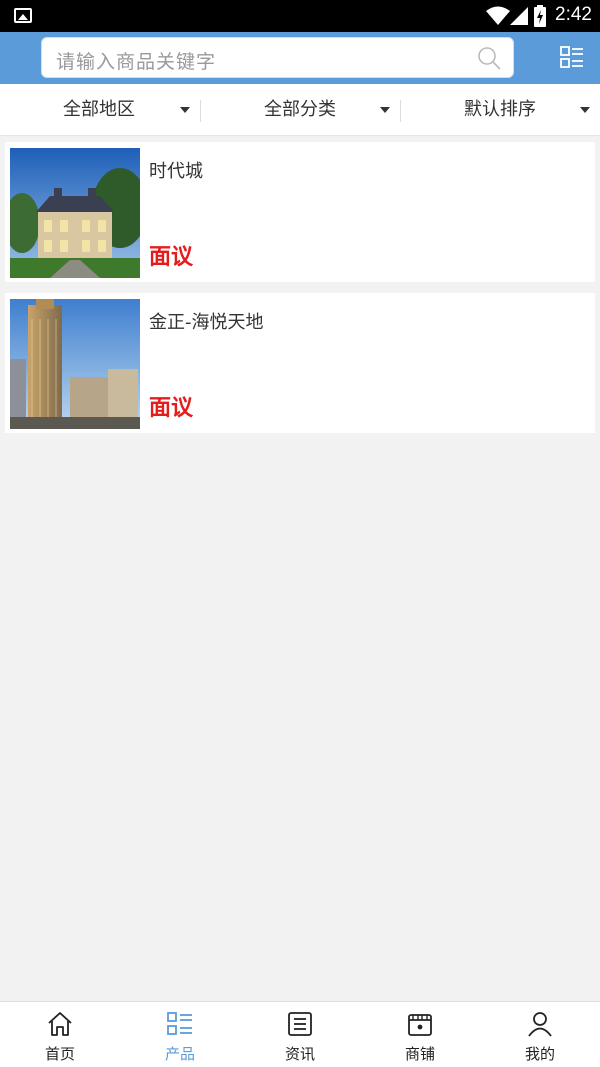  I want to click on filter-bar: 全部地区 全部分类 默认排序, so click(300, 110).